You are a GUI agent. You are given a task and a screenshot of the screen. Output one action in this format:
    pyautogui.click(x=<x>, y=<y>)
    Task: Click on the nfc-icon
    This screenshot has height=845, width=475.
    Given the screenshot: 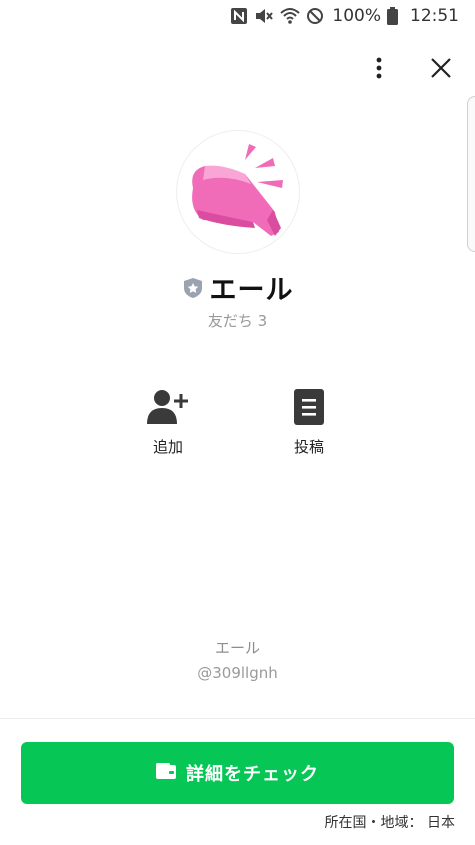 What is the action you would take?
    pyautogui.click(x=239, y=16)
    